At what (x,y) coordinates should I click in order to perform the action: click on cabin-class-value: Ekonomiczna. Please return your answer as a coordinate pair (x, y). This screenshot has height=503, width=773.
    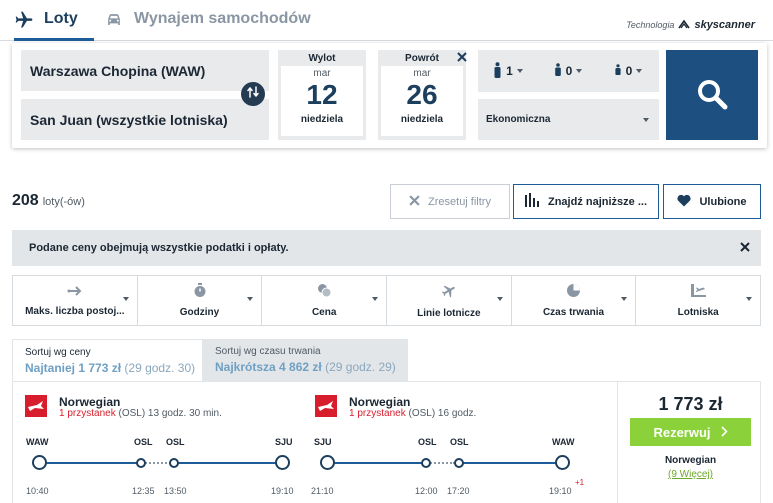
    Looking at the image, I should click on (518, 119).